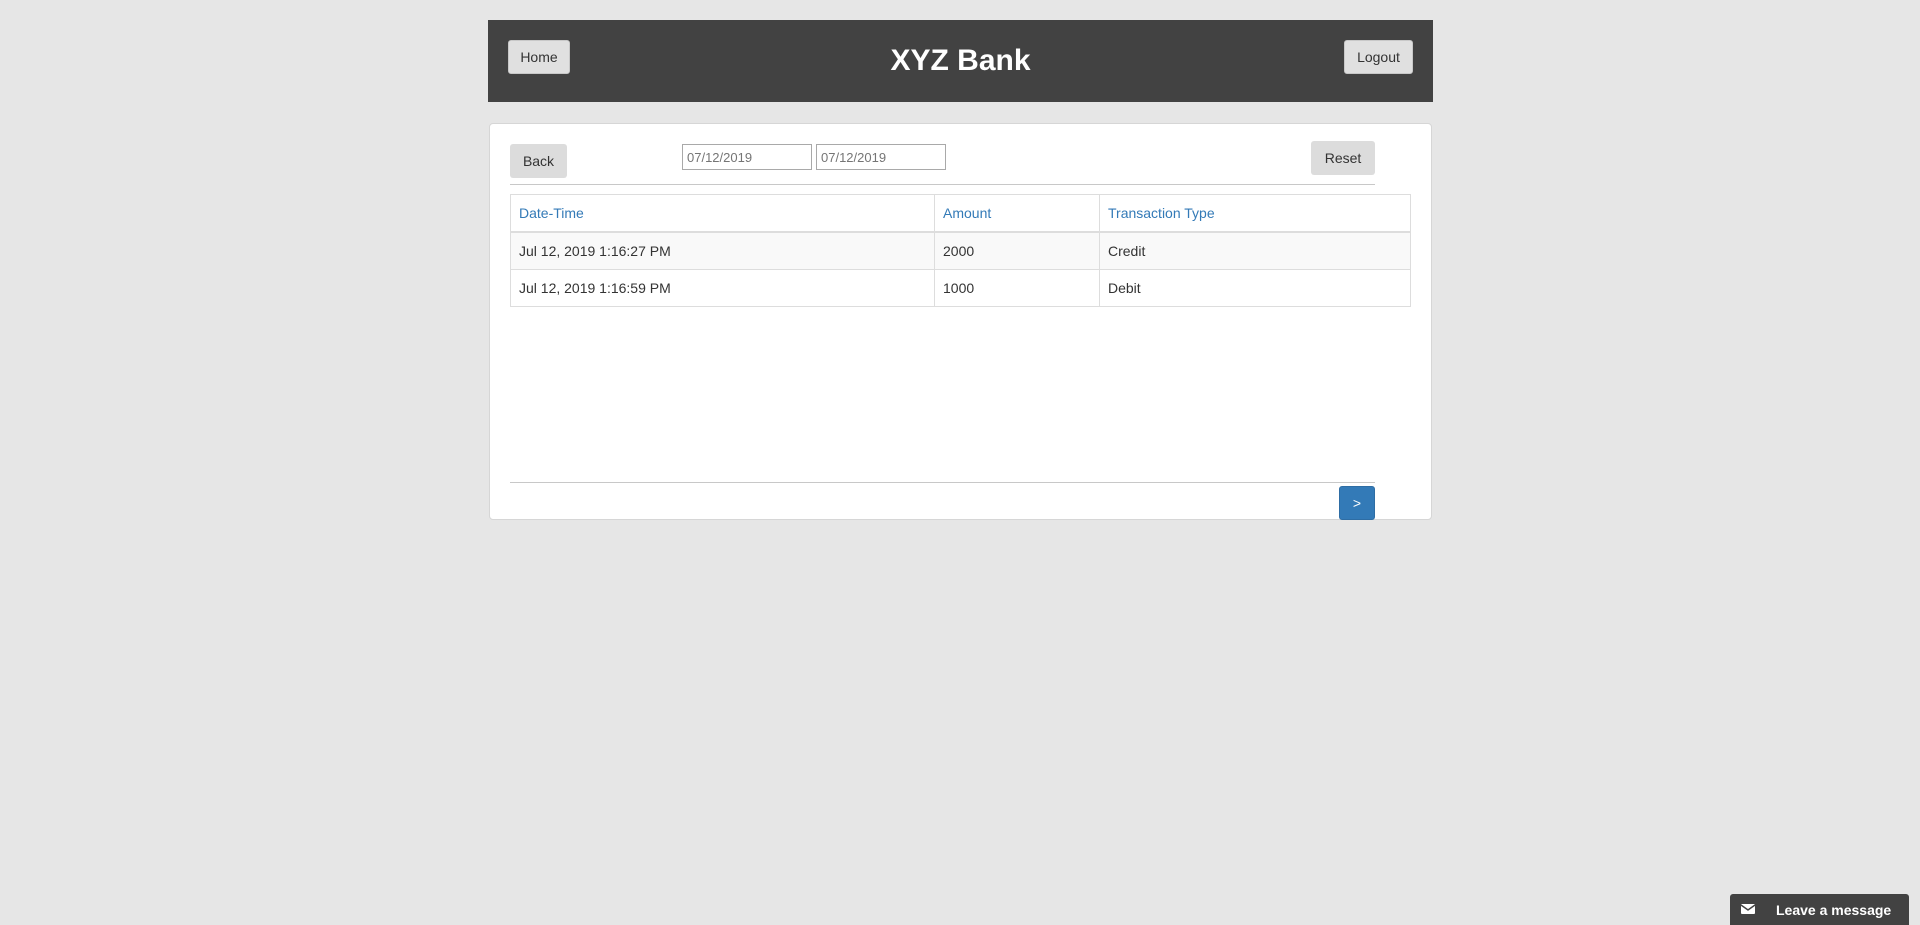 Image resolution: width=1920 pixels, height=925 pixels. I want to click on start-date-input, so click(747, 157).